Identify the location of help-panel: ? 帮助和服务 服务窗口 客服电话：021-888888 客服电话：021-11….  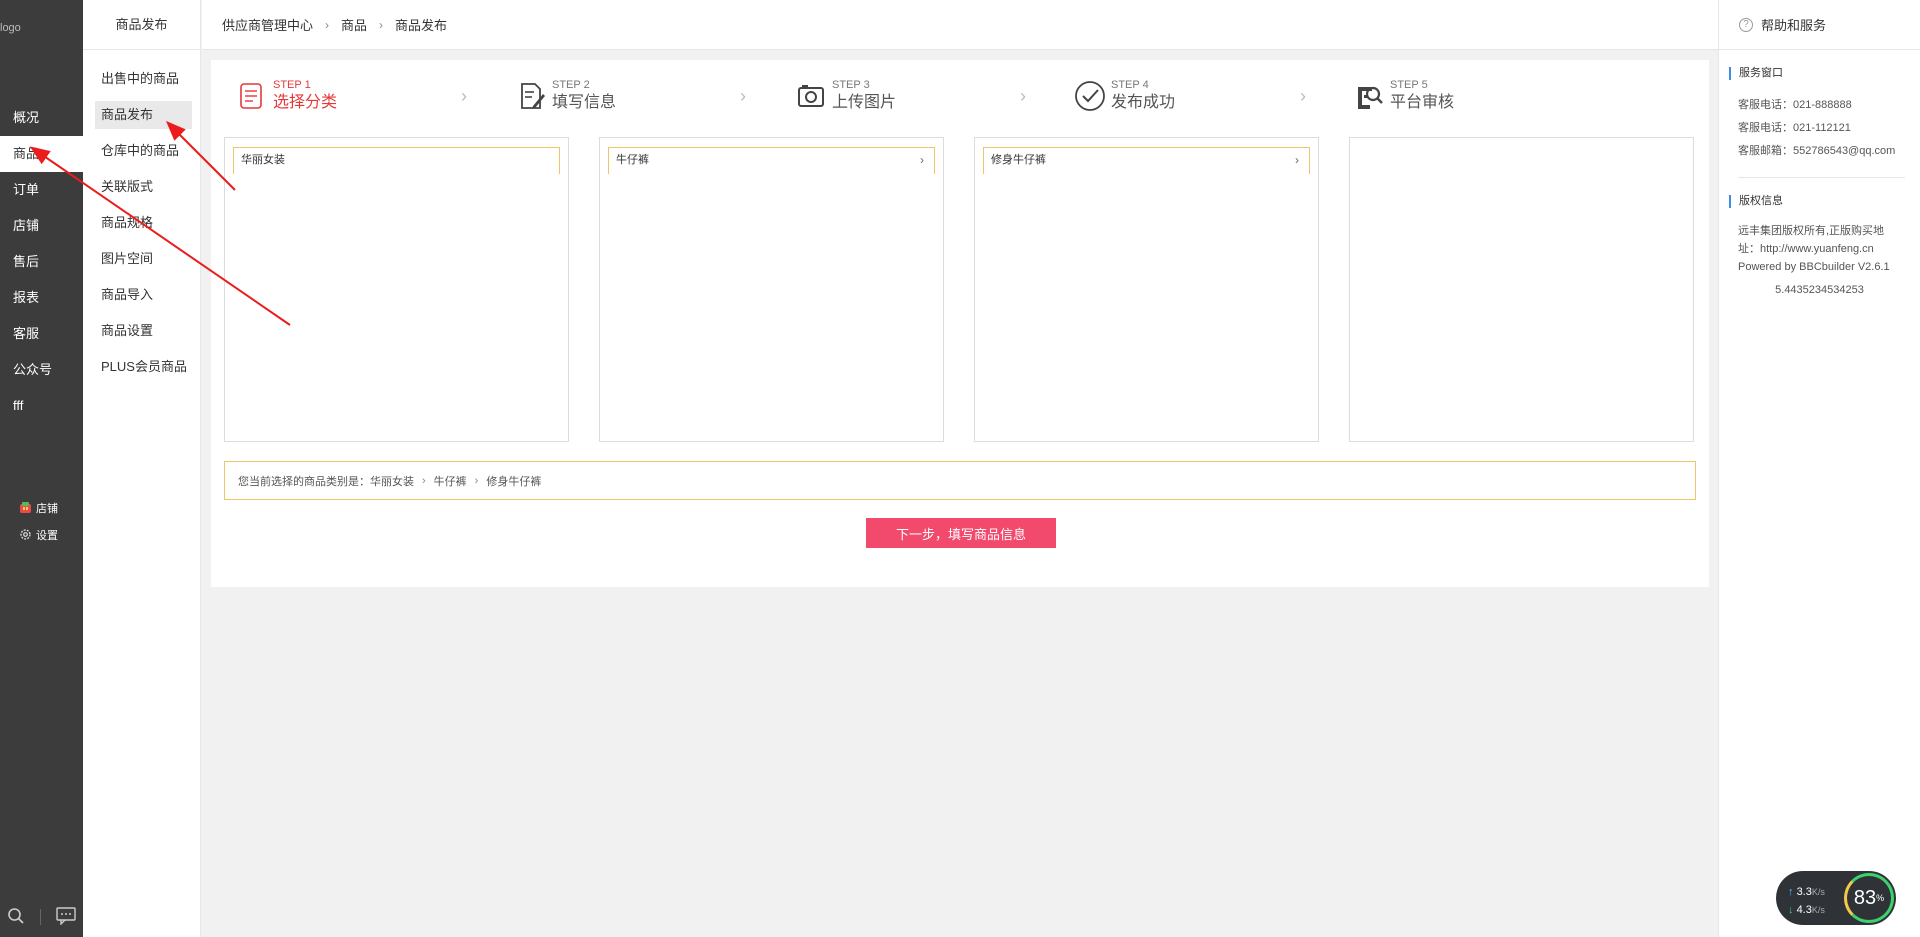
(1819, 468).